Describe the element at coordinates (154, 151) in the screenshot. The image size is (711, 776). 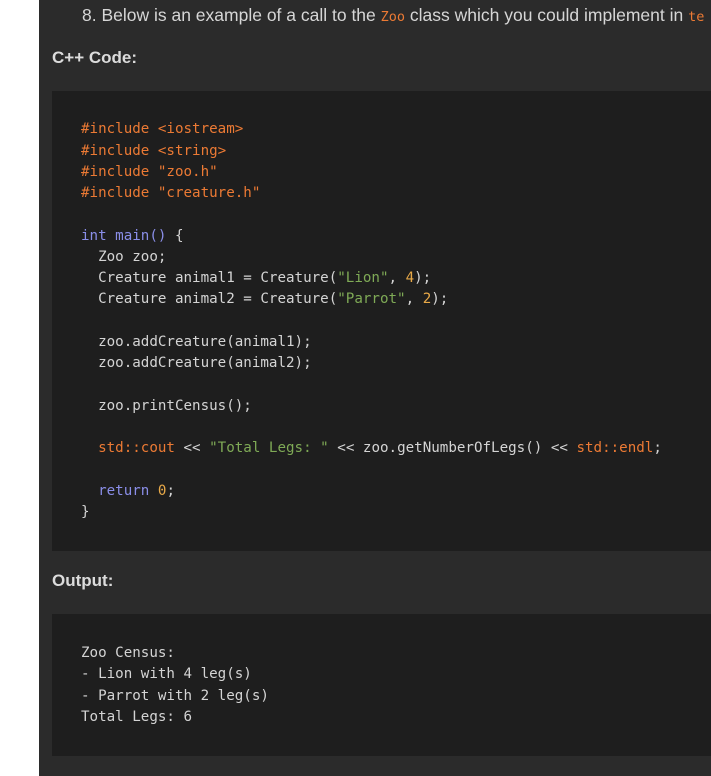
I see `code-line-include-string: #include <string>` at that location.